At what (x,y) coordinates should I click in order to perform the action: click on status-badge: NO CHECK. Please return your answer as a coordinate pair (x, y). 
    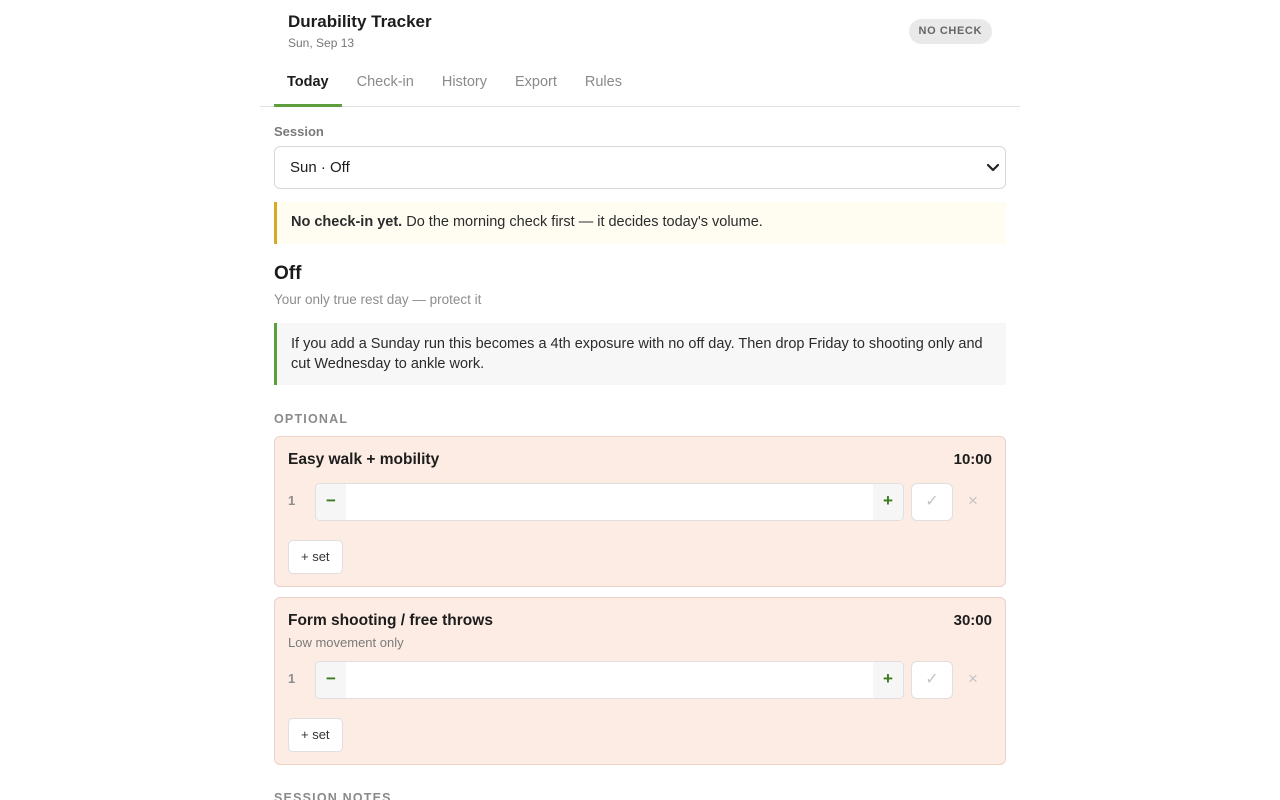
    Looking at the image, I should click on (950, 31).